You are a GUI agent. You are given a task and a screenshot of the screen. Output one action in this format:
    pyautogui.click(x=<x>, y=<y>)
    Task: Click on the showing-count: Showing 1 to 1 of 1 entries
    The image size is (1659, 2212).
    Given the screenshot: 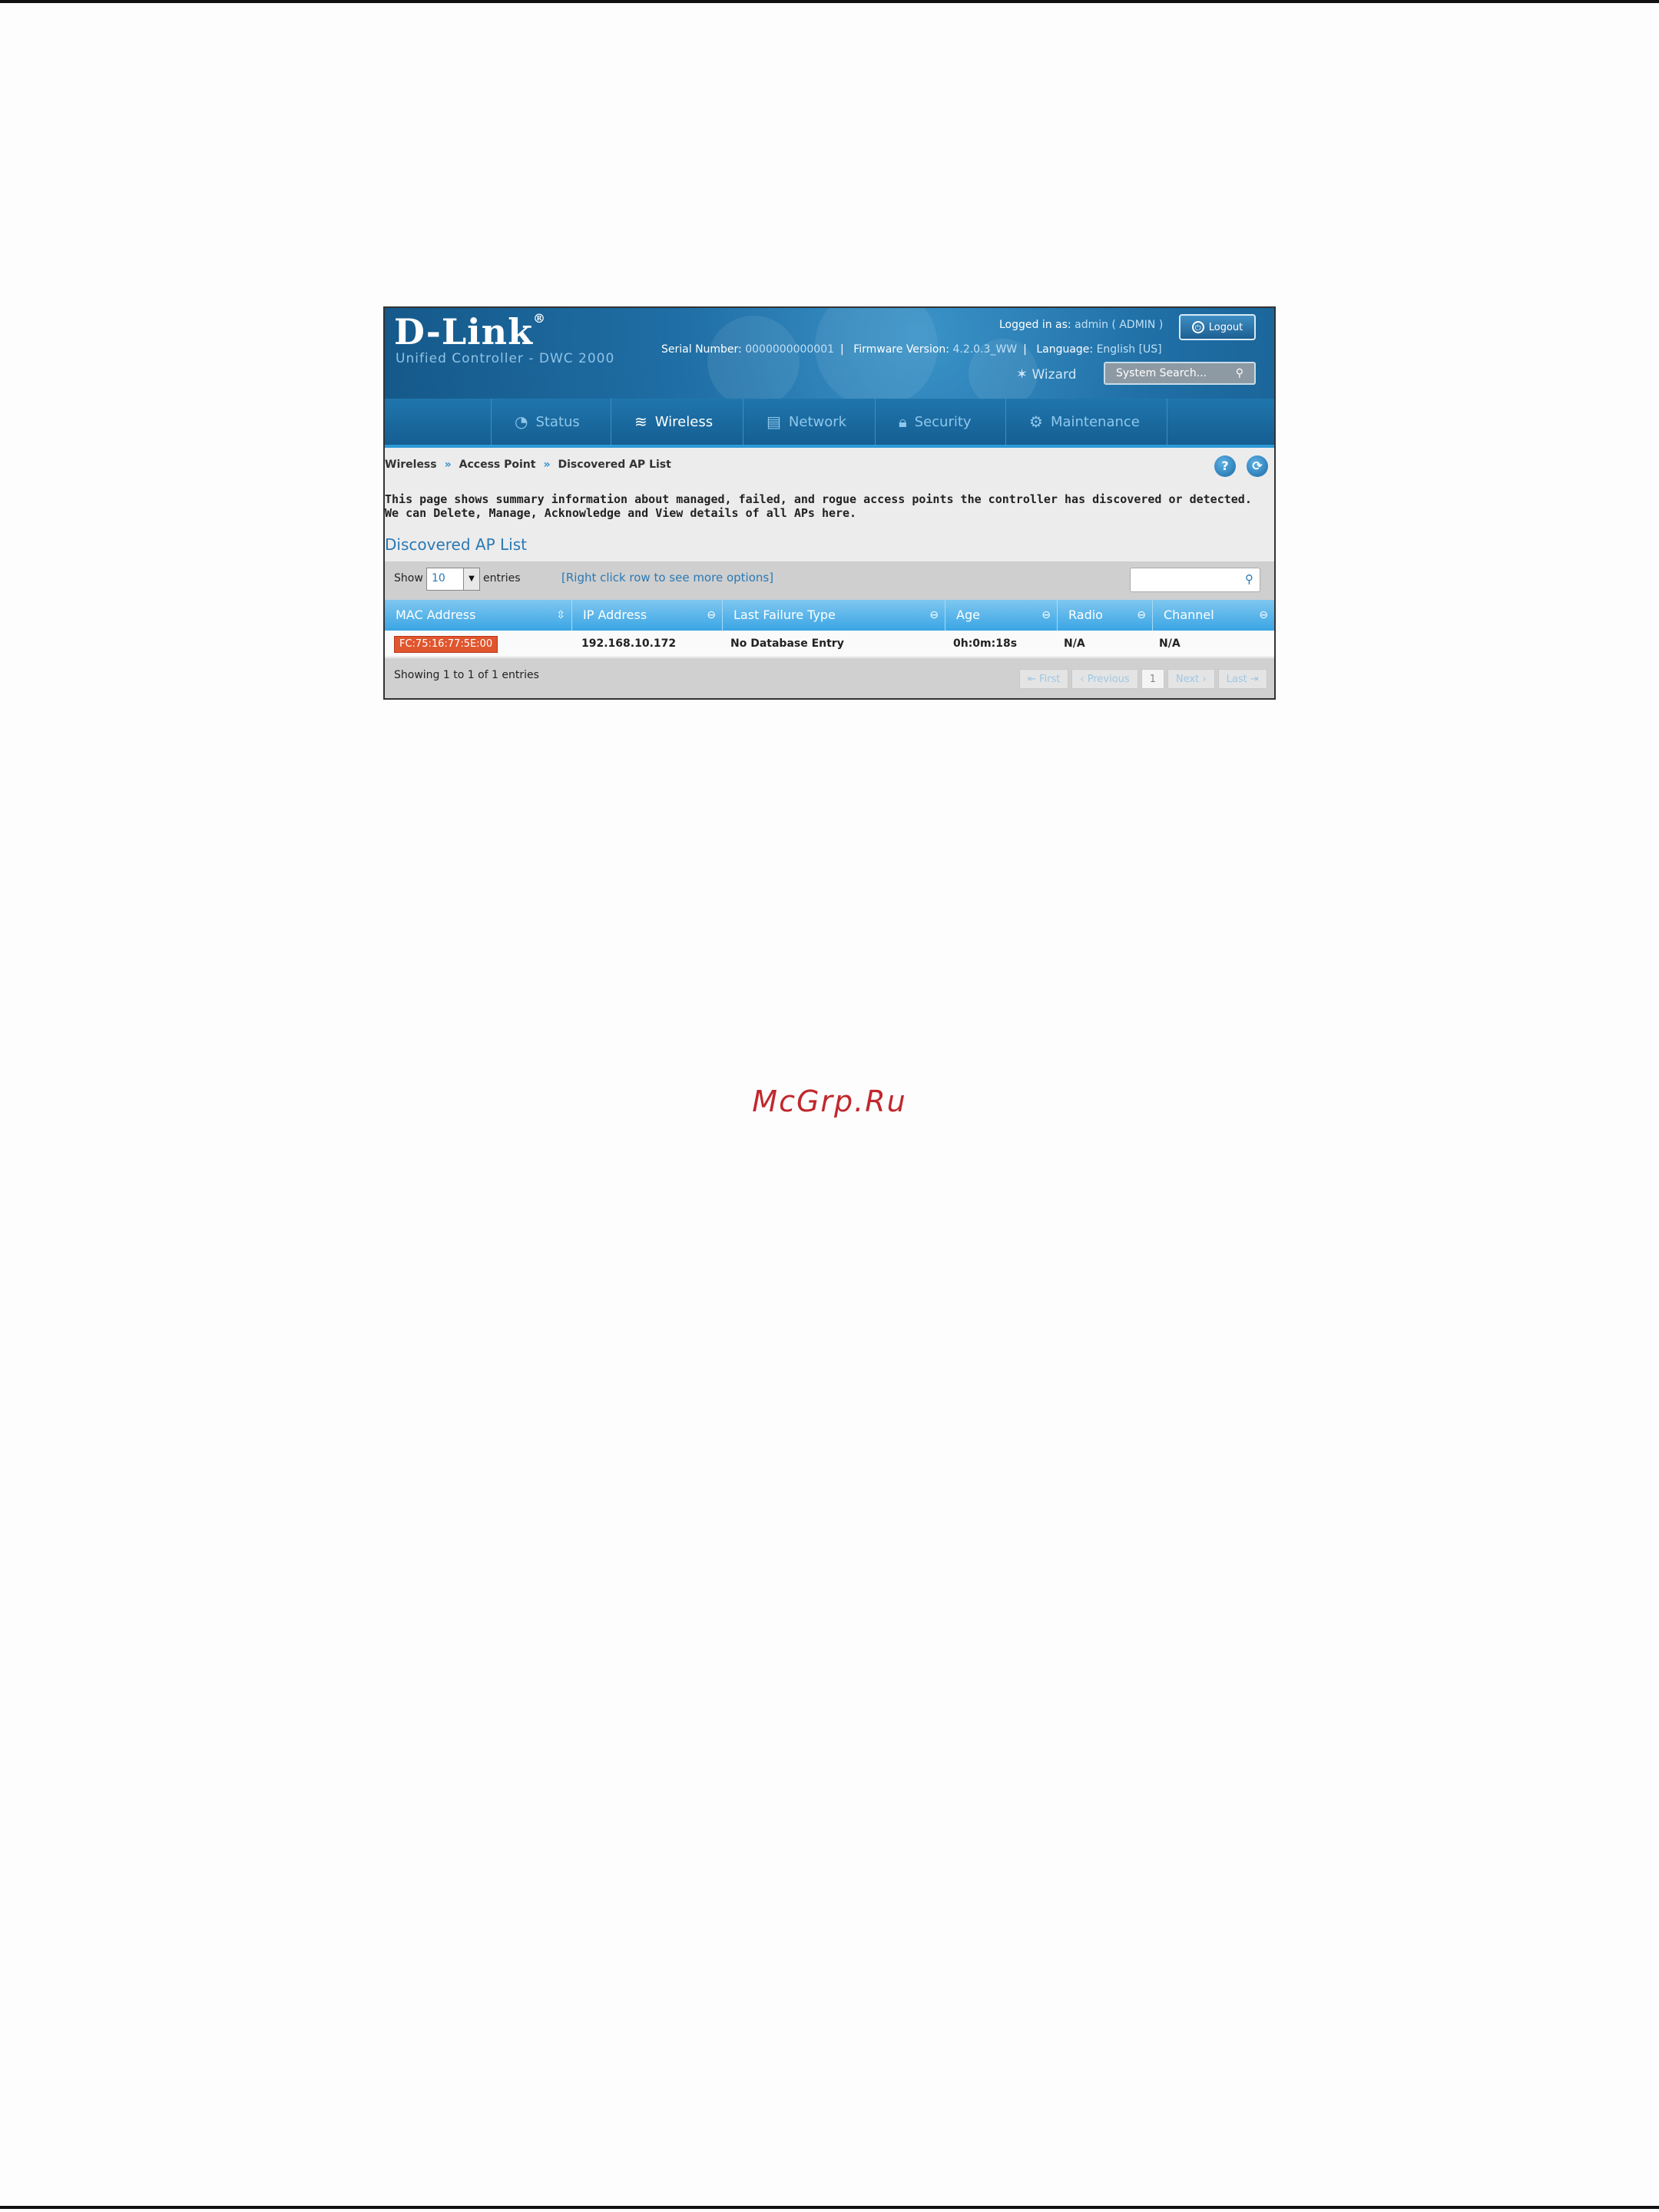 What is the action you would take?
    pyautogui.click(x=466, y=675)
    